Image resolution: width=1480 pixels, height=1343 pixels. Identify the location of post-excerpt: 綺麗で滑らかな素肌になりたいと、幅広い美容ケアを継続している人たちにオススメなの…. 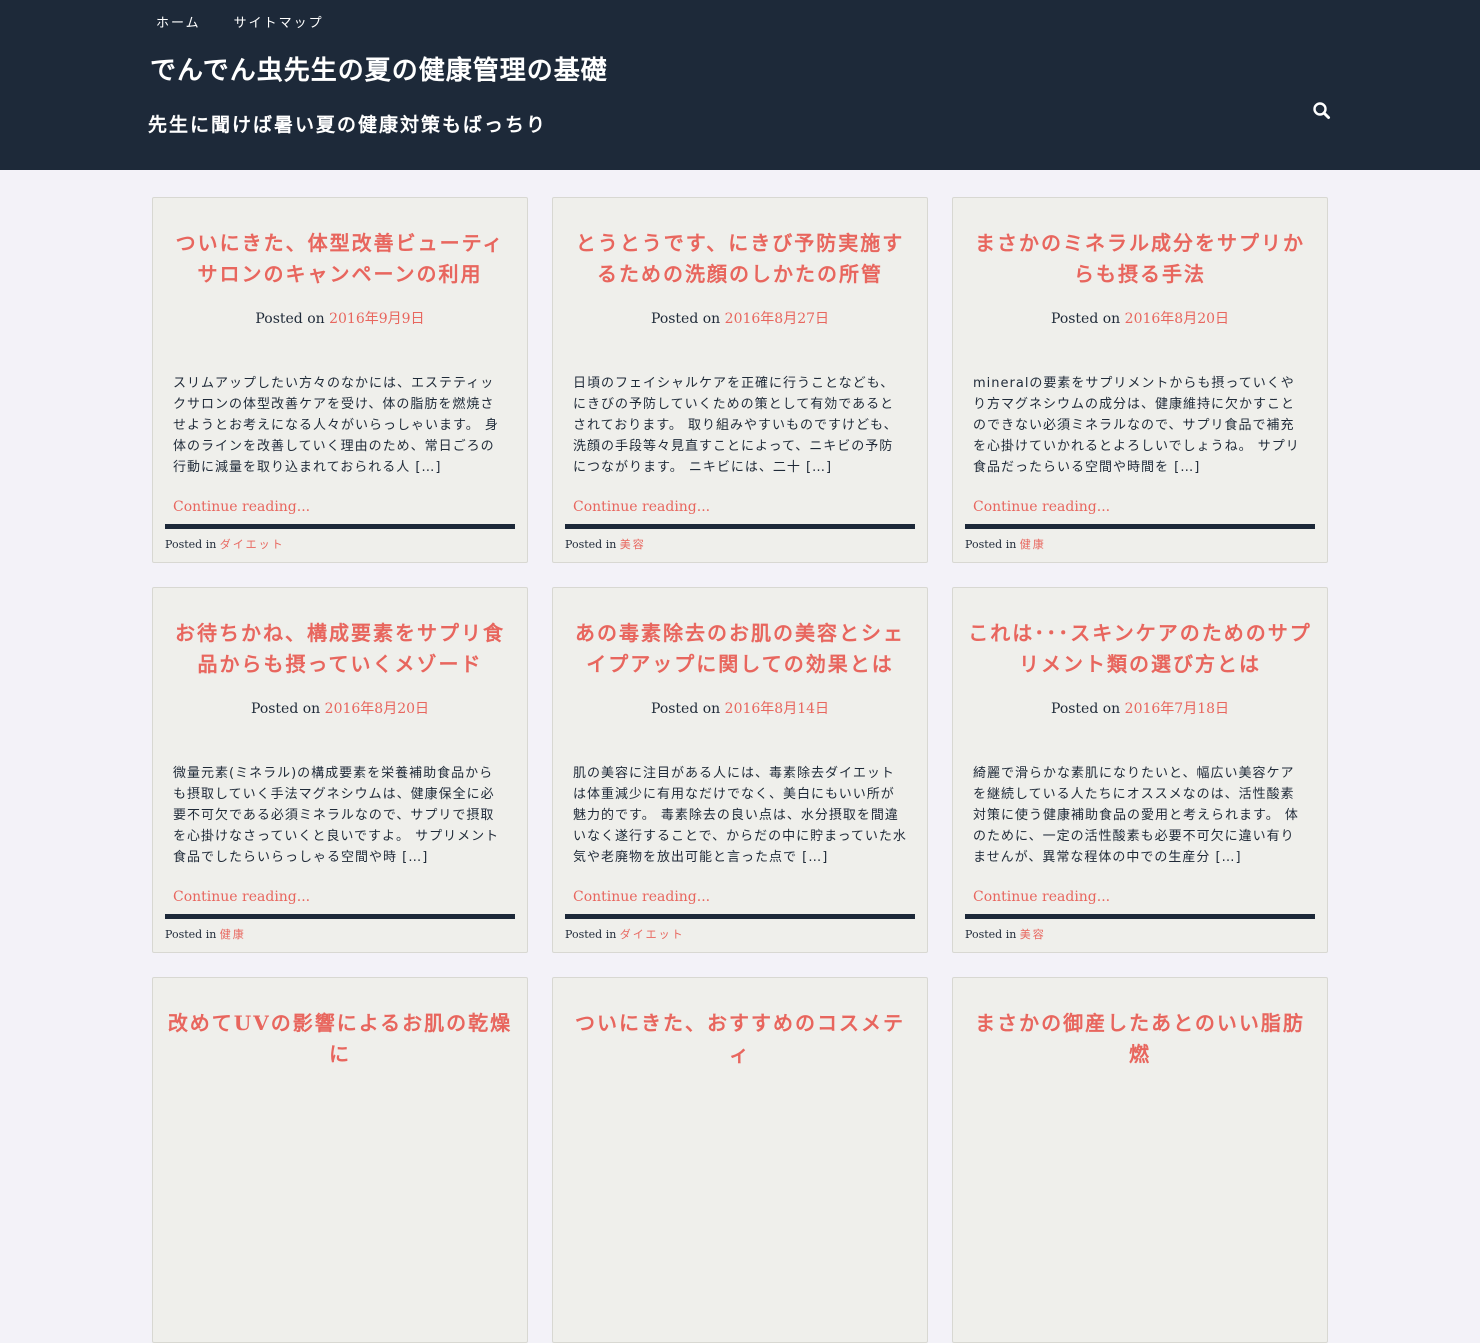
(1136, 815).